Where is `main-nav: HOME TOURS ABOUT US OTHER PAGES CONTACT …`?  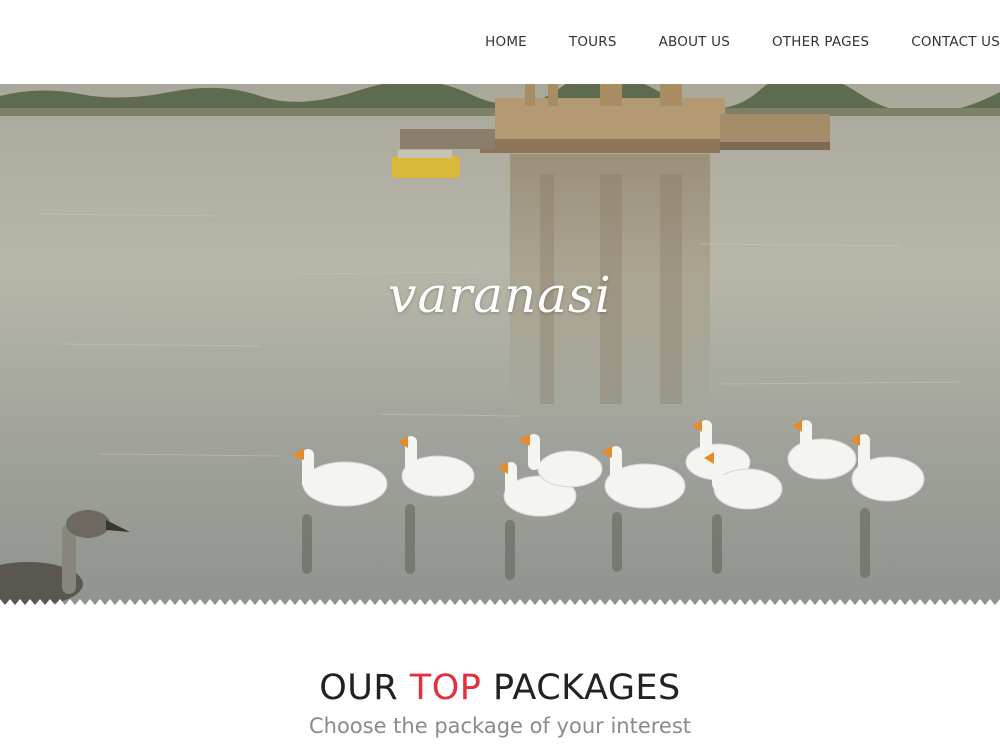 main-nav: HOME TOURS ABOUT US OTHER PAGES CONTACT … is located at coordinates (742, 42).